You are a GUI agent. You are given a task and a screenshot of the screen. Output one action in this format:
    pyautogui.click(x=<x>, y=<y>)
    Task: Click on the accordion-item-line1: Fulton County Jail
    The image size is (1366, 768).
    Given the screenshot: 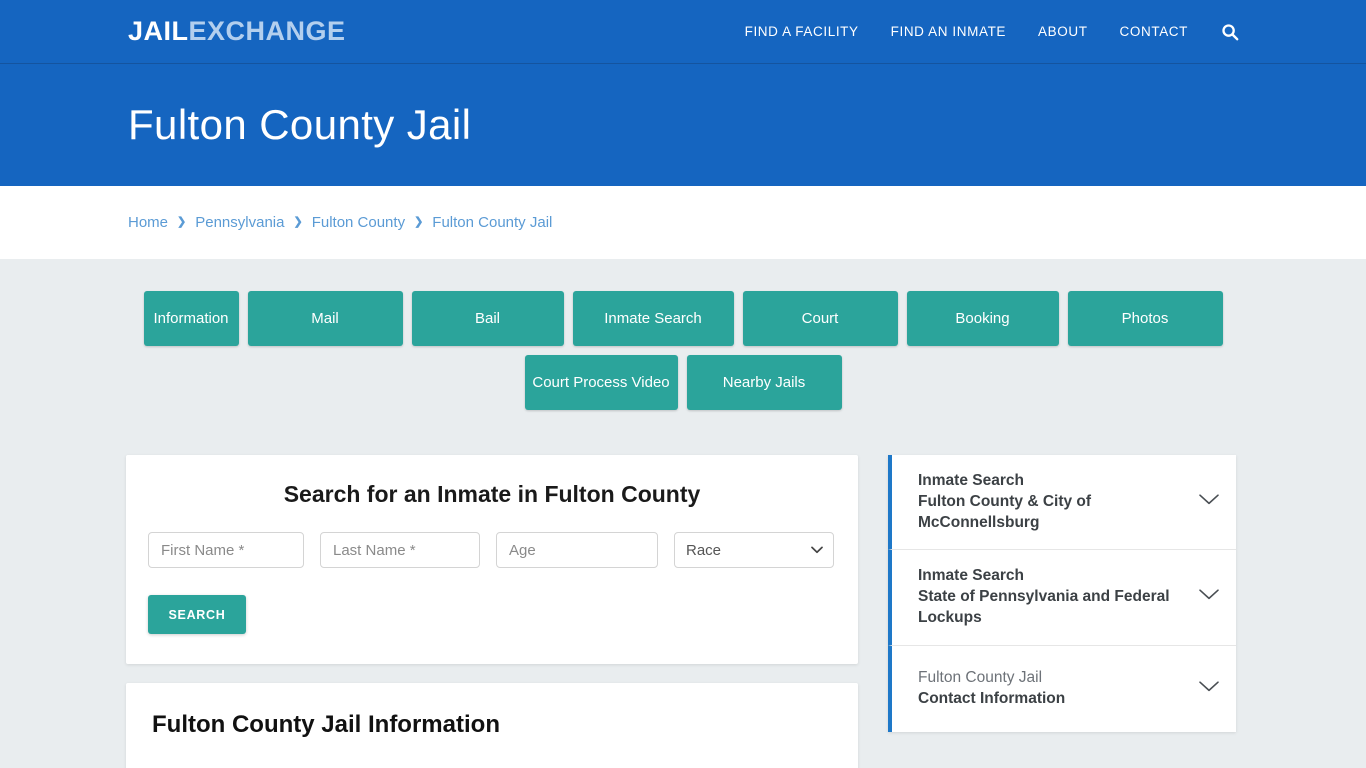 What is the action you would take?
    pyautogui.click(x=980, y=677)
    